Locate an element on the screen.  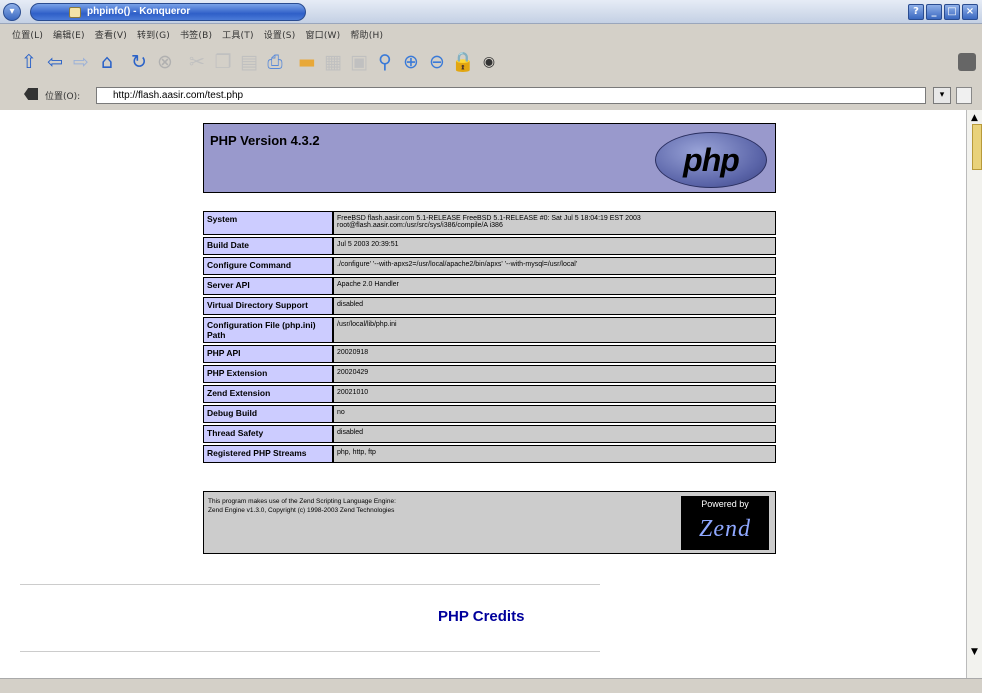
row-value: /usr/local/lib/php.ini is located at coordinates (554, 330).